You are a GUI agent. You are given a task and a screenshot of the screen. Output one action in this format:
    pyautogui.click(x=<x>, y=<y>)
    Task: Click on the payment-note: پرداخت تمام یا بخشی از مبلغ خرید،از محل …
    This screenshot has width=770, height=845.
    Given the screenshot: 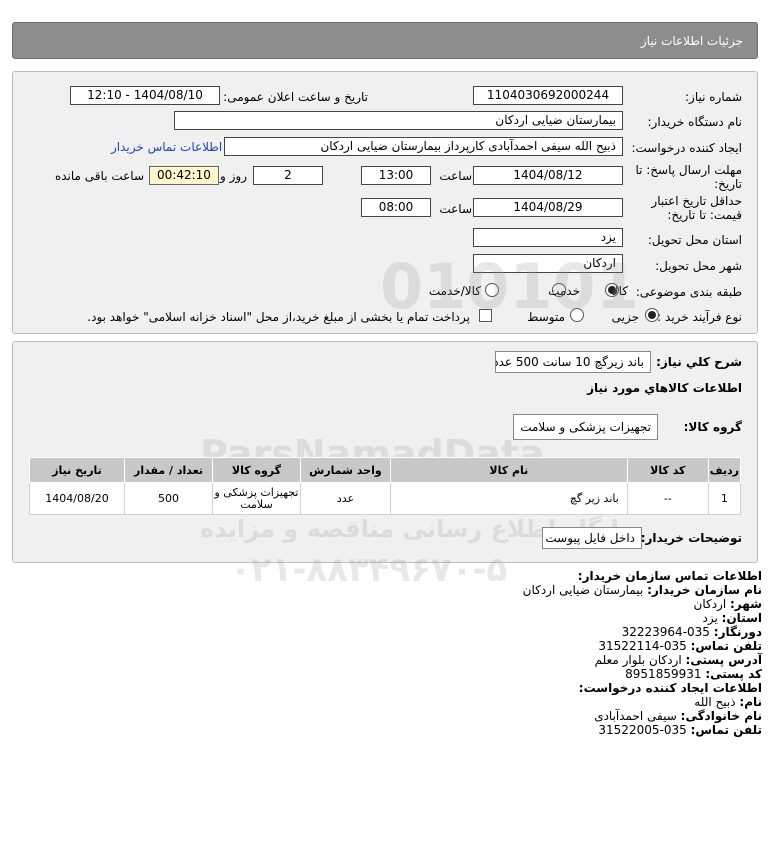 What is the action you would take?
    pyautogui.click(x=278, y=317)
    